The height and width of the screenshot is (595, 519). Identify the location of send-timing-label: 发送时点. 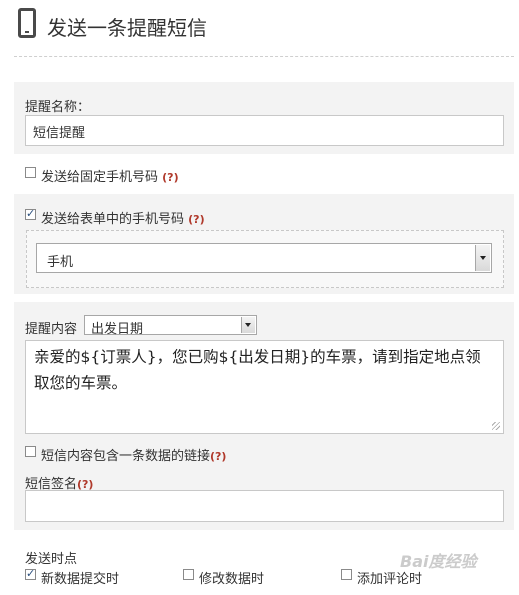
(51, 559).